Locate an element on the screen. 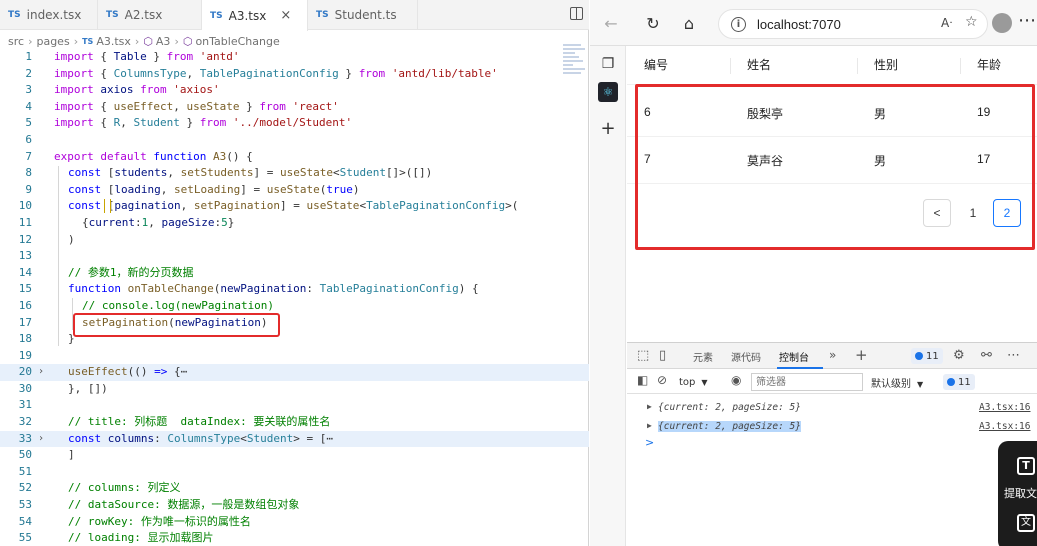 Image resolution: width=1037 pixels, height=546 pixels. text-extraction-widget: T 提取文字 文 is located at coordinates (1017, 493).